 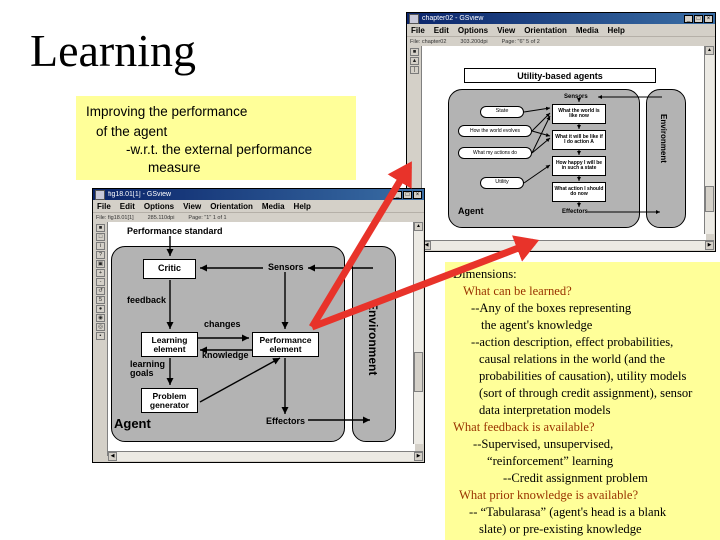 What do you see at coordinates (506, 30) in the screenshot?
I see `menu-item-view: View` at bounding box center [506, 30].